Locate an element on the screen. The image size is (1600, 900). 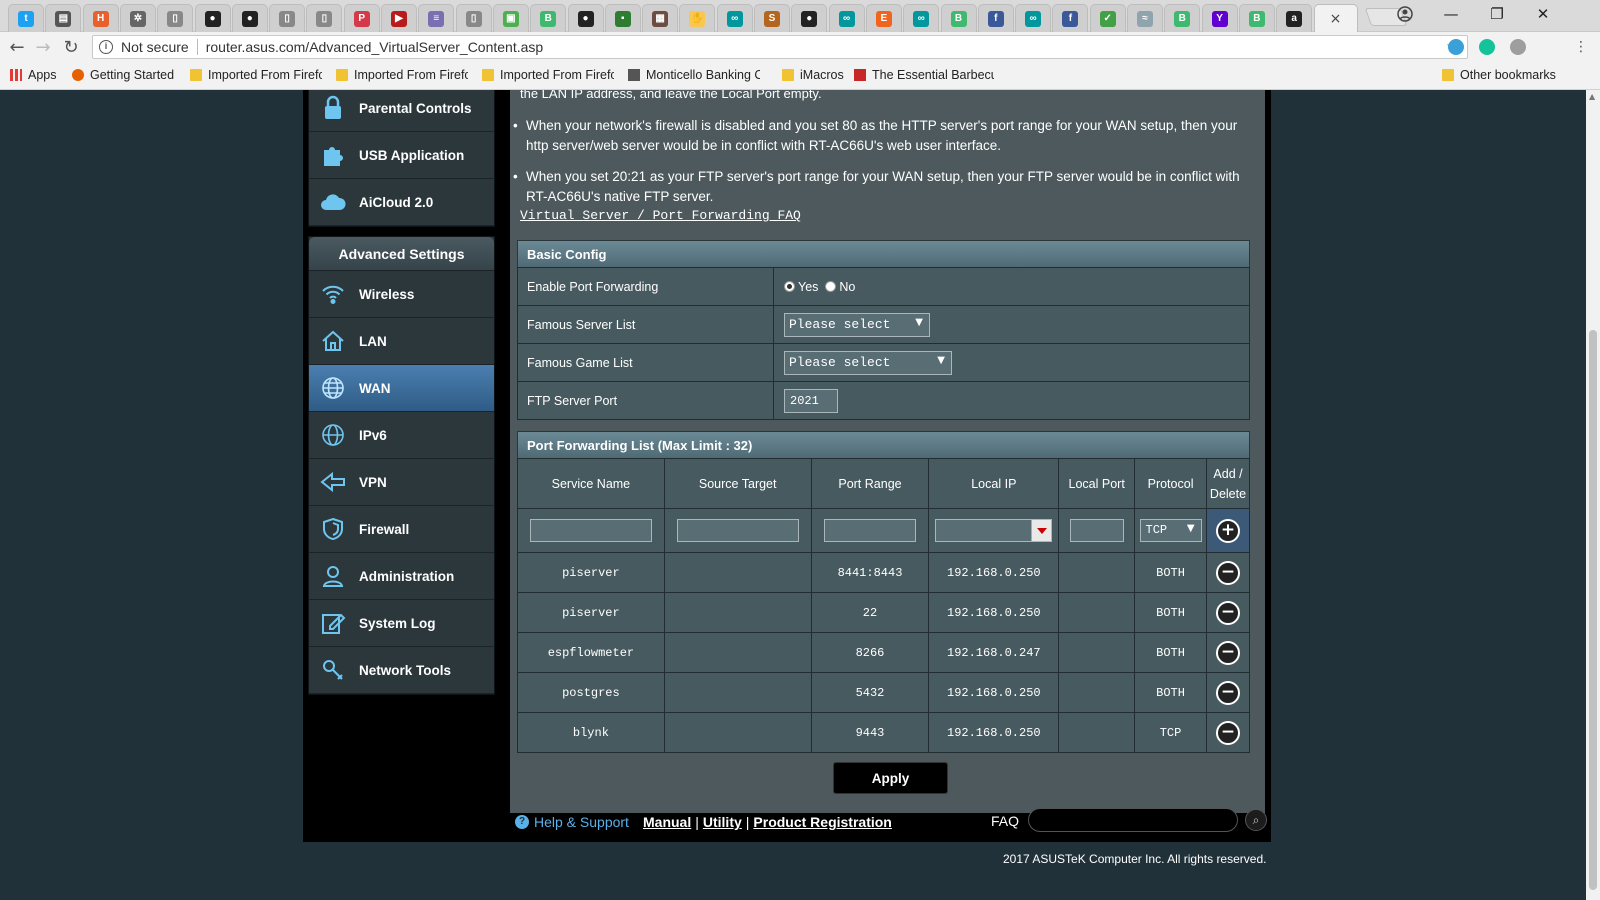
close-tab-icon: × is located at coordinates (1336, 19).